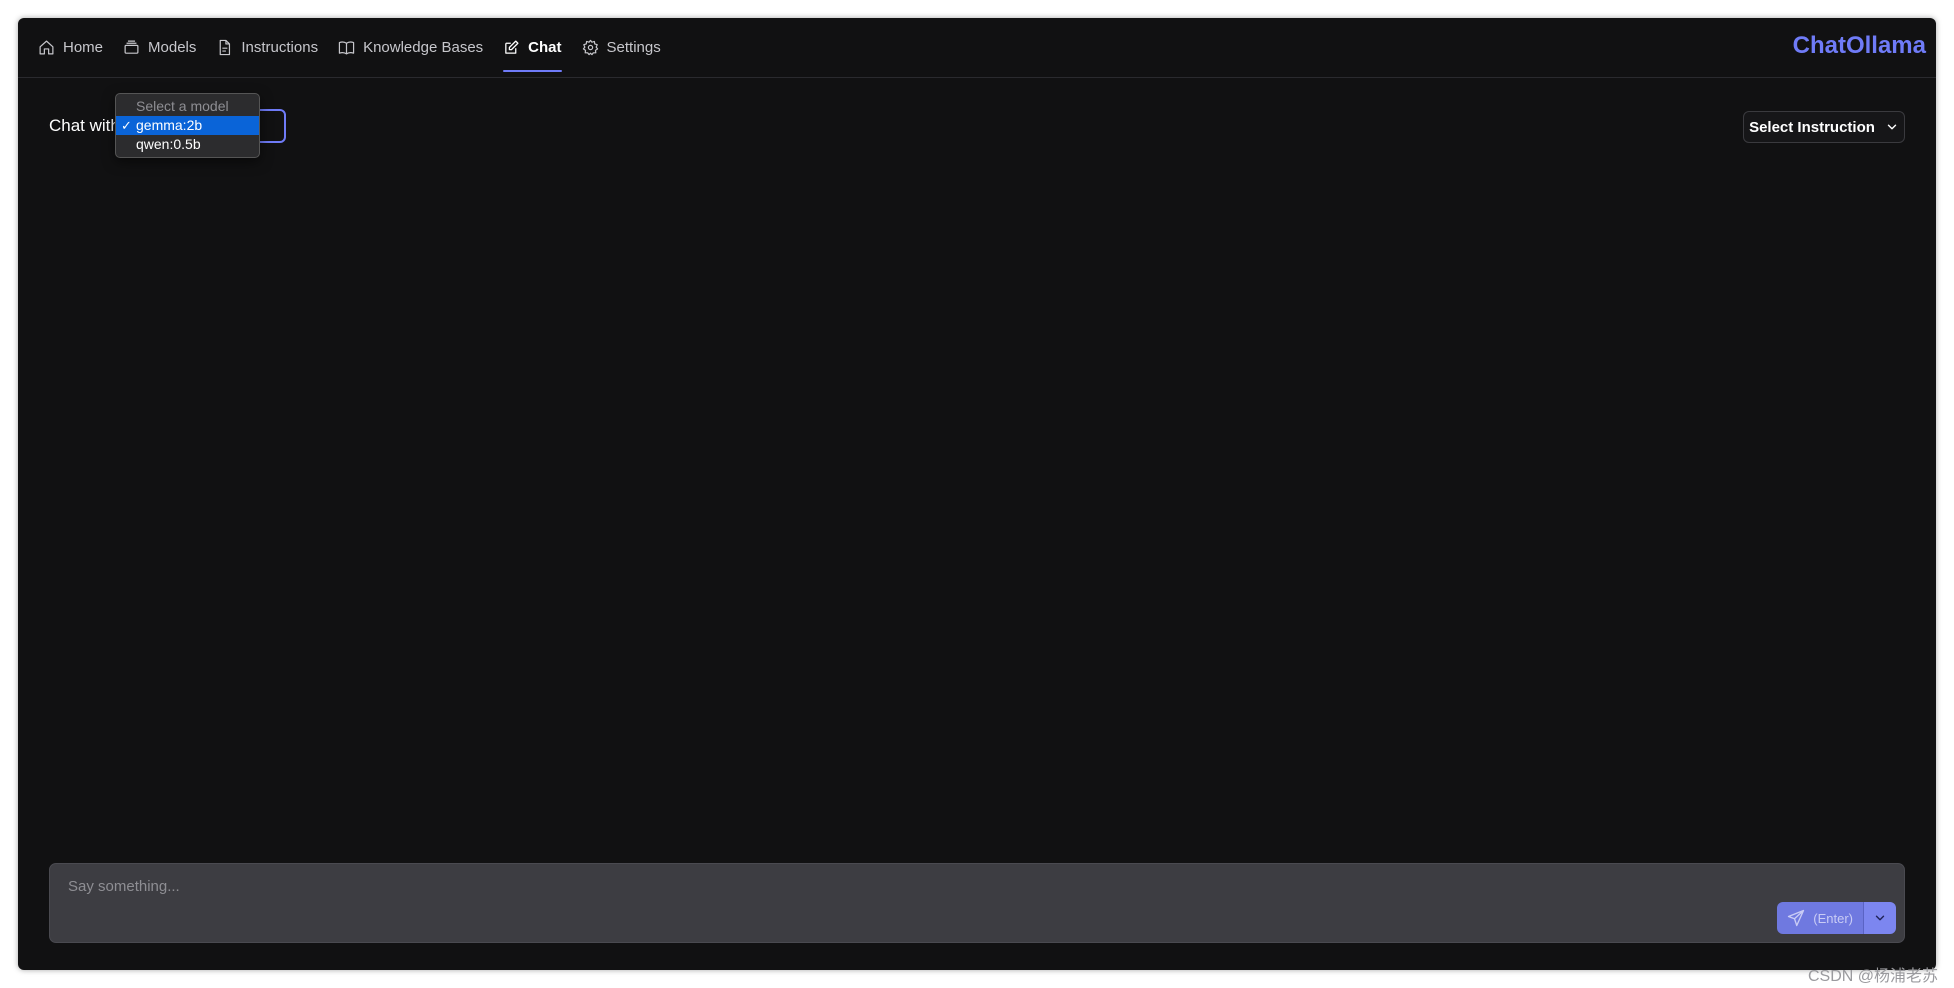 This screenshot has width=1954, height=988. I want to click on send-hint: (Enter), so click(1833, 918).